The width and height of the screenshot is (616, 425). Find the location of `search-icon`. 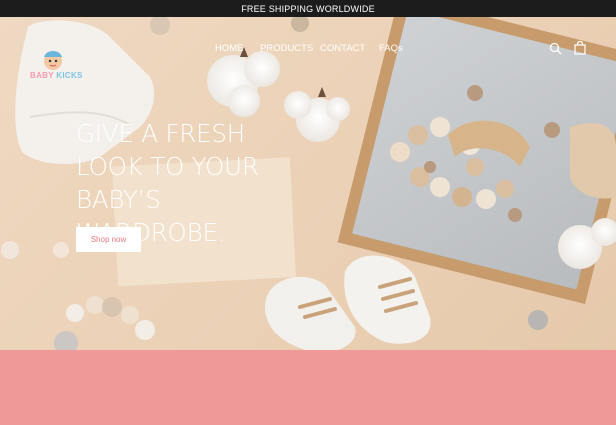

search-icon is located at coordinates (555, 48).